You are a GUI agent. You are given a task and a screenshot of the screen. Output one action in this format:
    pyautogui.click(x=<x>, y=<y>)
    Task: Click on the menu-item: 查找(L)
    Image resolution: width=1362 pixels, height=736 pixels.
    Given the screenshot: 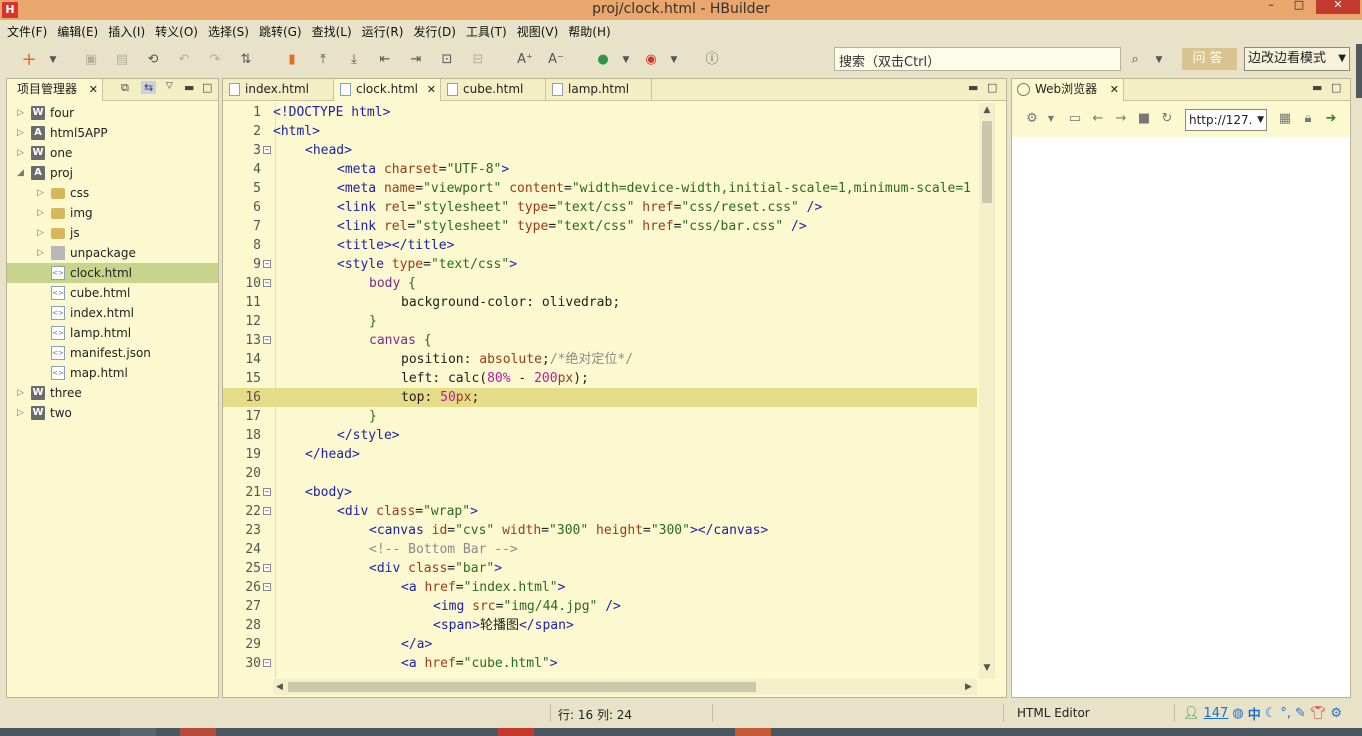 What is the action you would take?
    pyautogui.click(x=332, y=32)
    